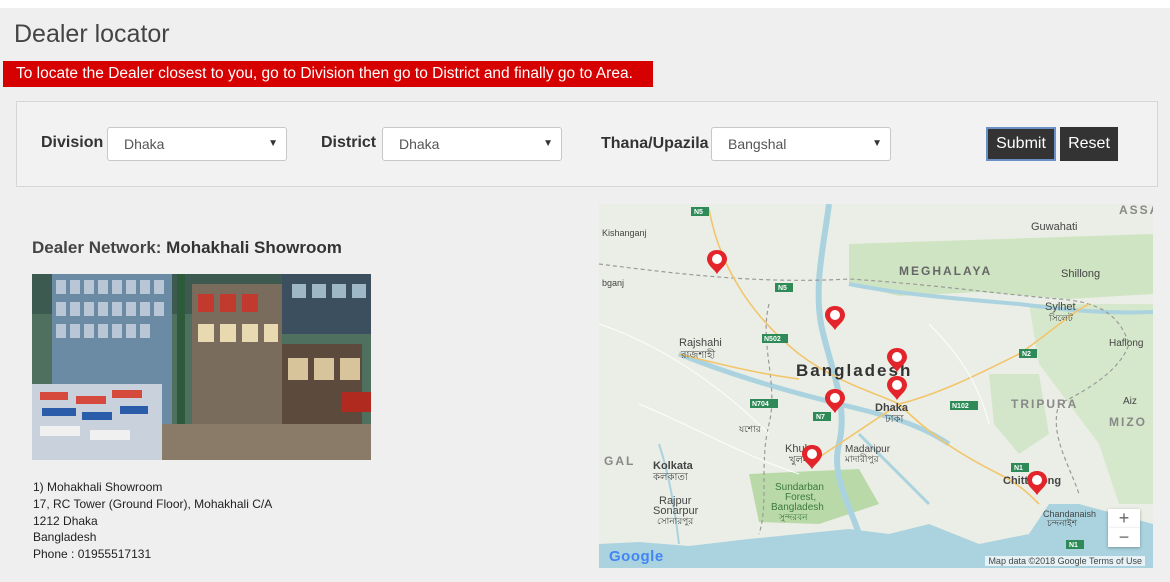  What do you see at coordinates (945, 271) in the screenshot?
I see `map-label-meghalaya: MEGHALAYA` at bounding box center [945, 271].